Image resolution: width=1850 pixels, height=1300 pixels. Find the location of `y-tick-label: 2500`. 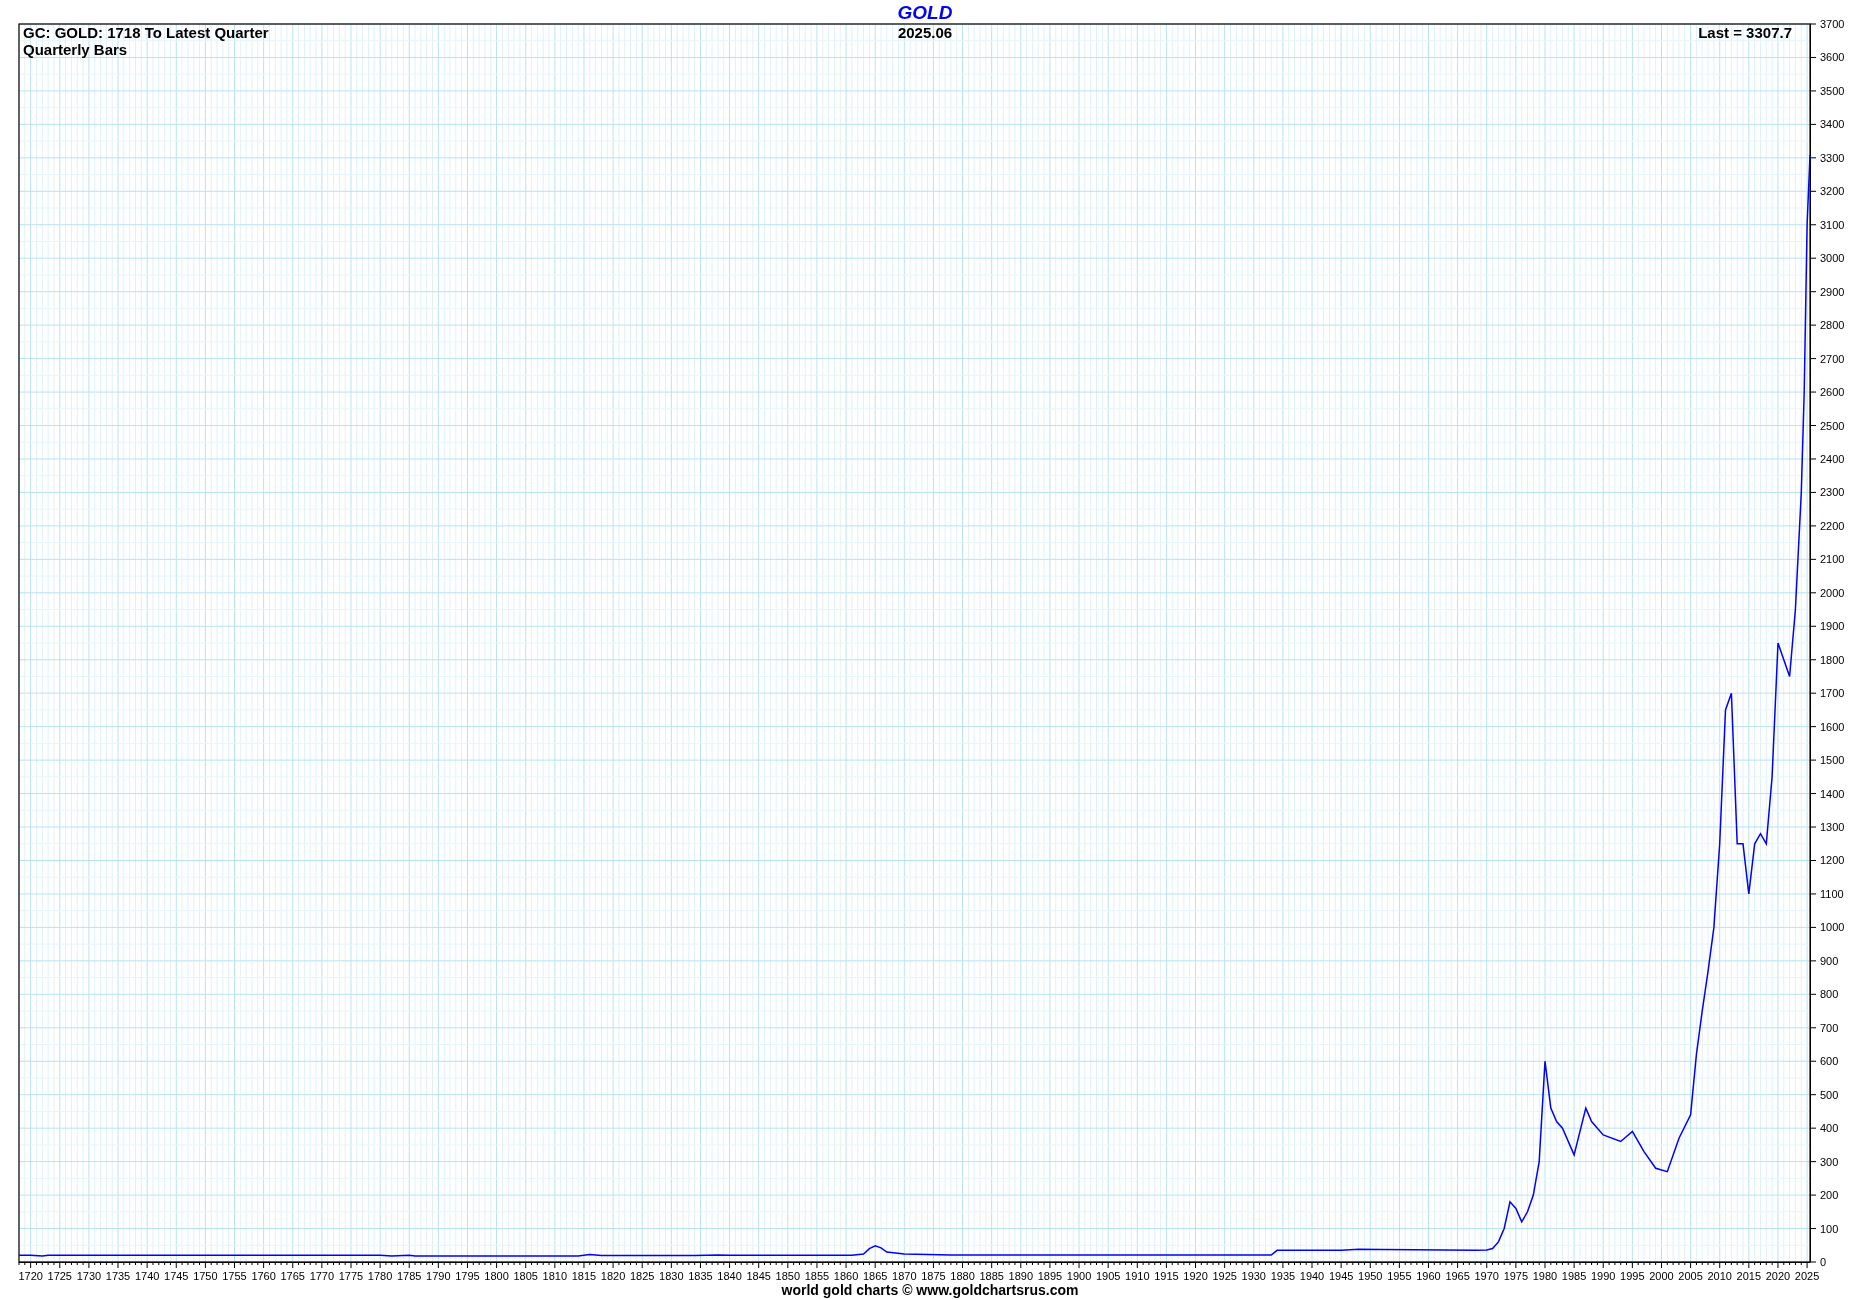

y-tick-label: 2500 is located at coordinates (1832, 425).